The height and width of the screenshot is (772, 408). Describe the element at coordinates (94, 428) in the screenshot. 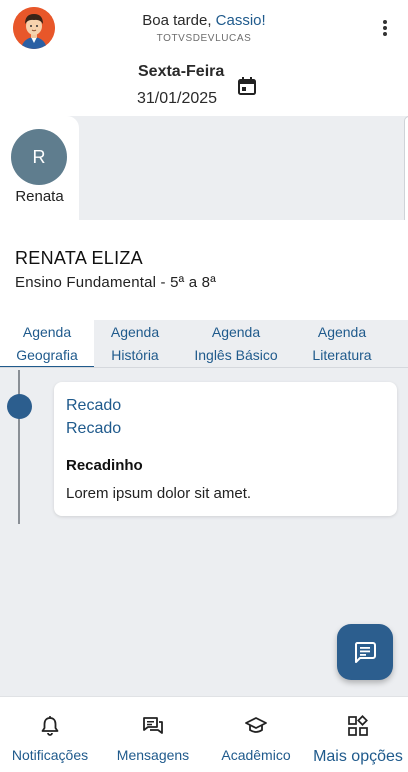

I see `message-category: Recado` at that location.